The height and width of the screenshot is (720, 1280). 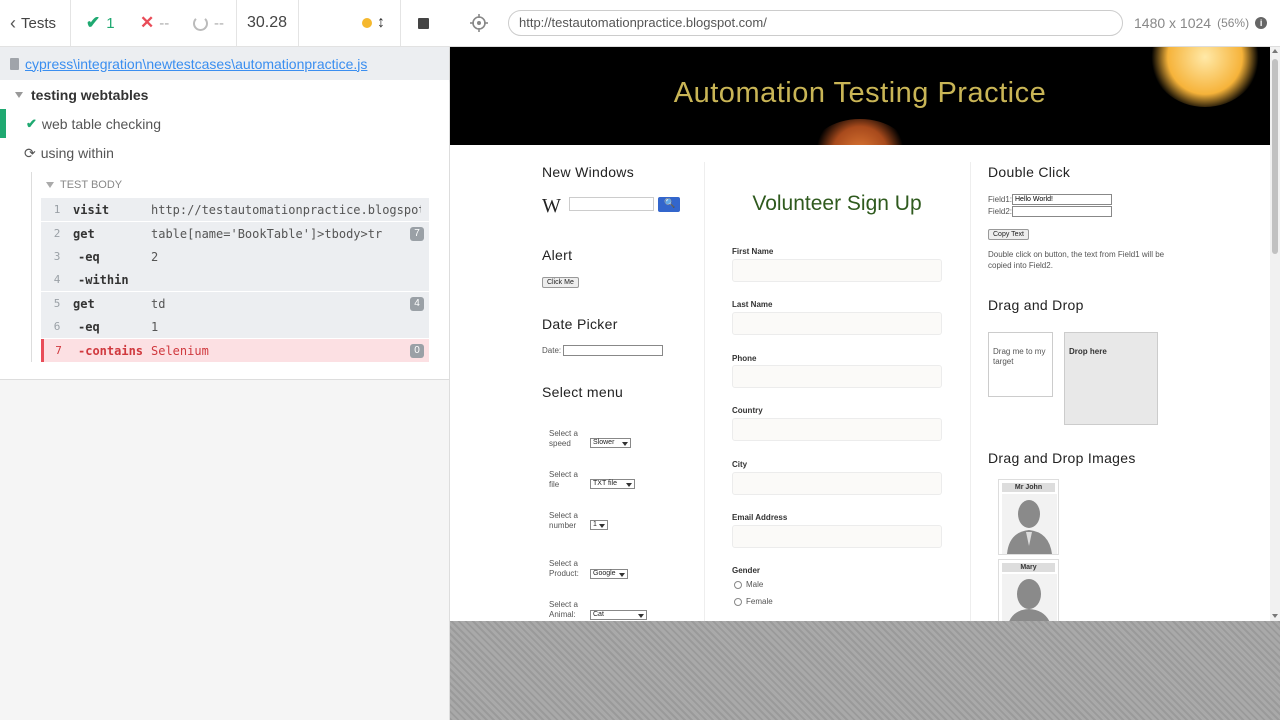 I want to click on drop-here-text: Drop here, so click(x=1088, y=351).